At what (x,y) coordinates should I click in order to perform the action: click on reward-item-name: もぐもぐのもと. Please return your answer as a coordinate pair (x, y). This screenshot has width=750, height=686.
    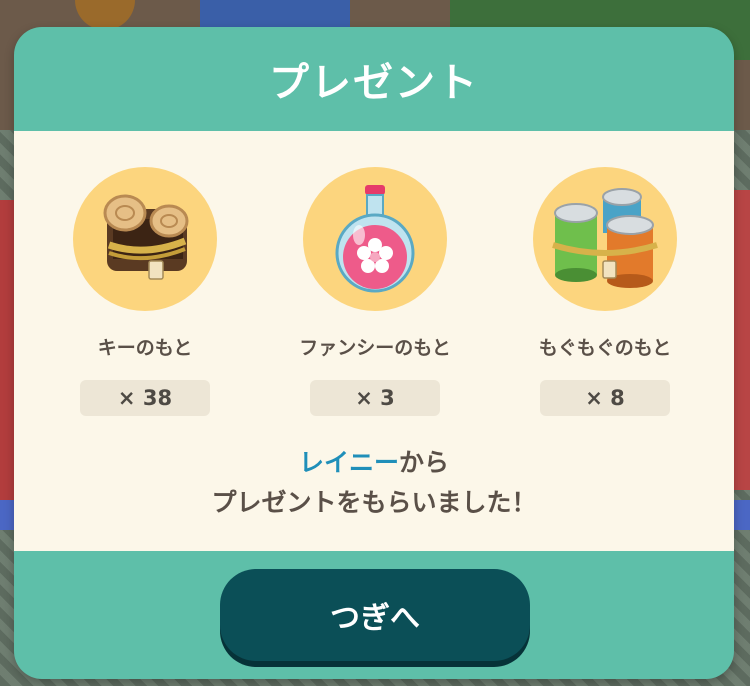
    Looking at the image, I should click on (605, 348).